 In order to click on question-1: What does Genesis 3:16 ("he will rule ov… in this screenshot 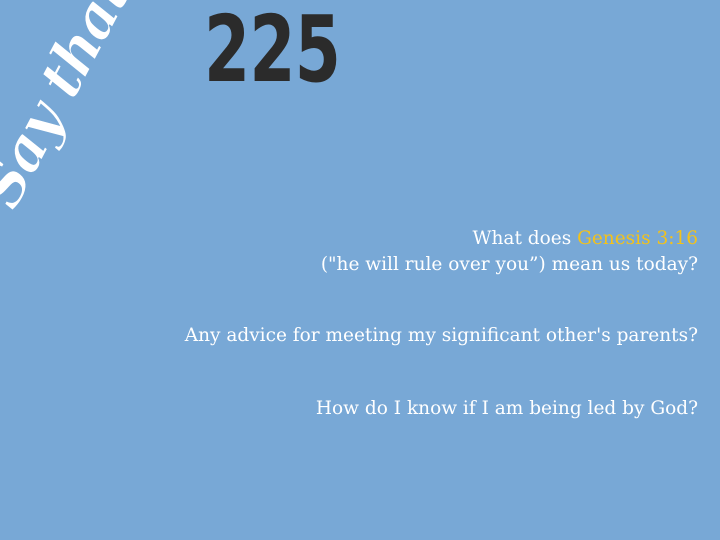, I will do `click(509, 252)`.